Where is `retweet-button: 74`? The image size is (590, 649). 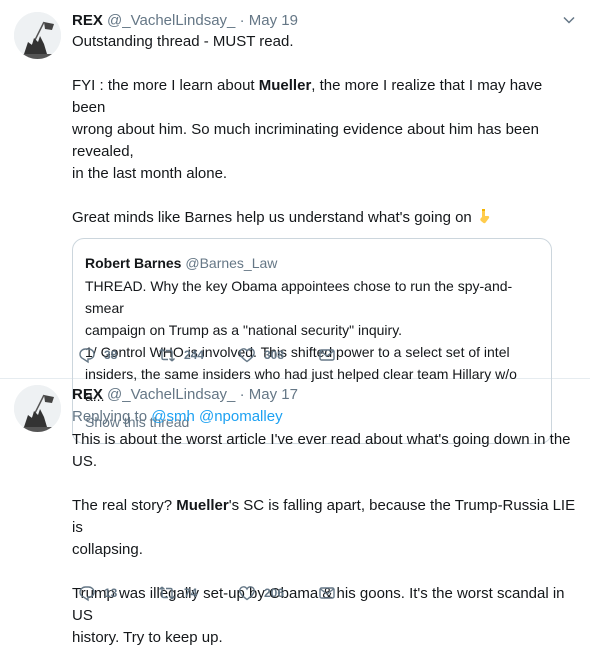 retweet-button: 74 is located at coordinates (198, 593).